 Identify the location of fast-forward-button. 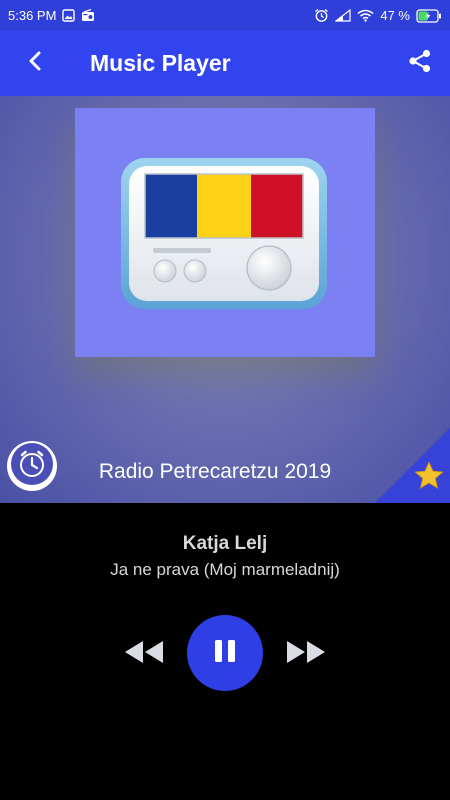
(306, 652).